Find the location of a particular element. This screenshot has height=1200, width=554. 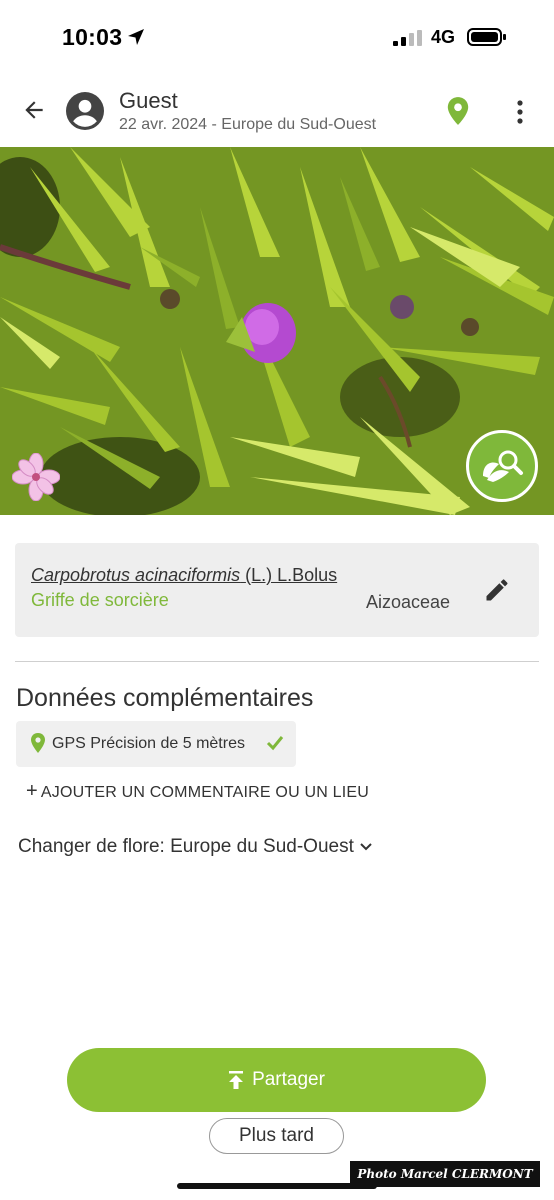

home-indicator is located at coordinates (277, 1186).